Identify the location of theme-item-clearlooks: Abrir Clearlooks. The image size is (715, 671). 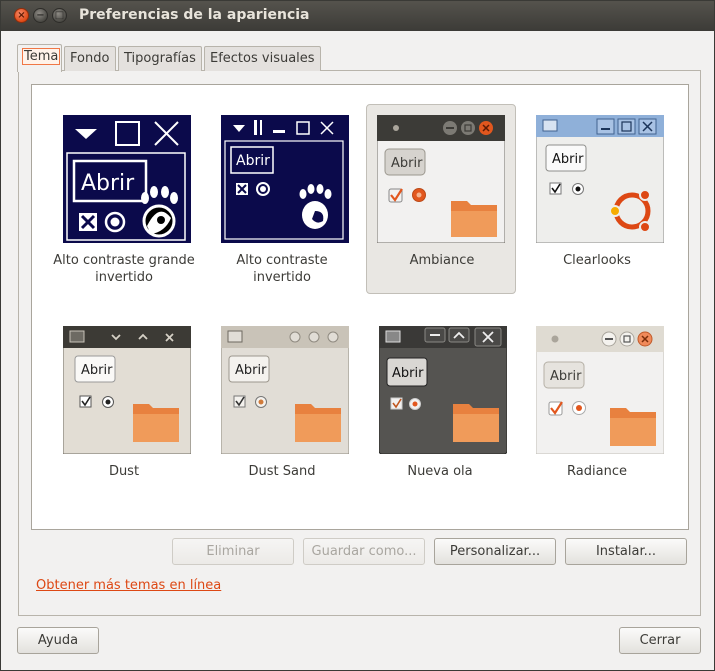
(597, 200).